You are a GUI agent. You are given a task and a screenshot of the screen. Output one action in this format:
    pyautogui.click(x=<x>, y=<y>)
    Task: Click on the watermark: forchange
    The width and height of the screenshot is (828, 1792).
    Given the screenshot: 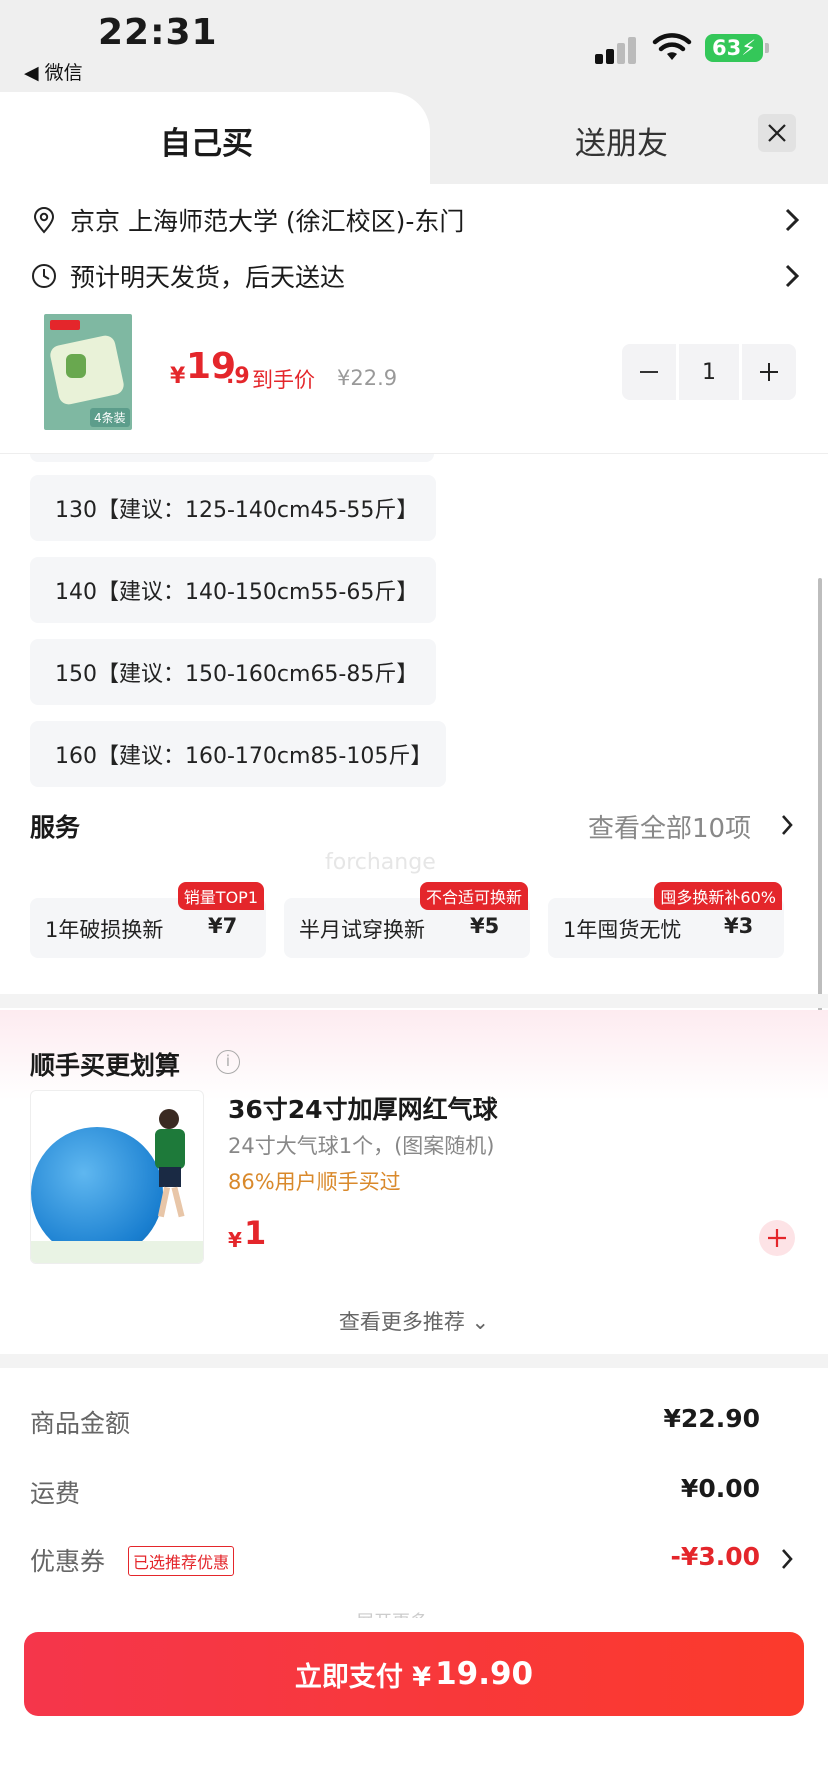 What is the action you would take?
    pyautogui.click(x=380, y=862)
    